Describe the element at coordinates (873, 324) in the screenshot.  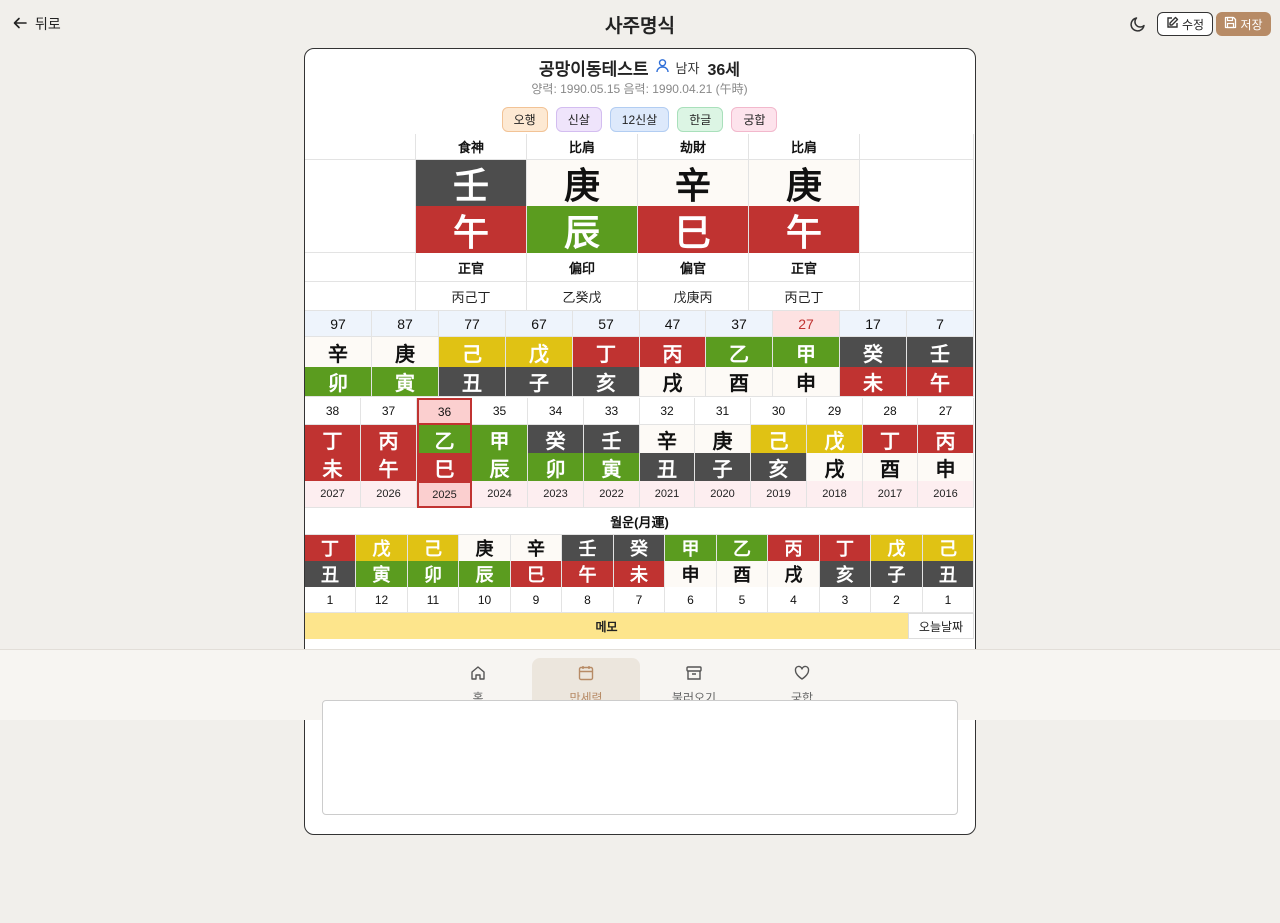
I see `daewoon-age: 17` at that location.